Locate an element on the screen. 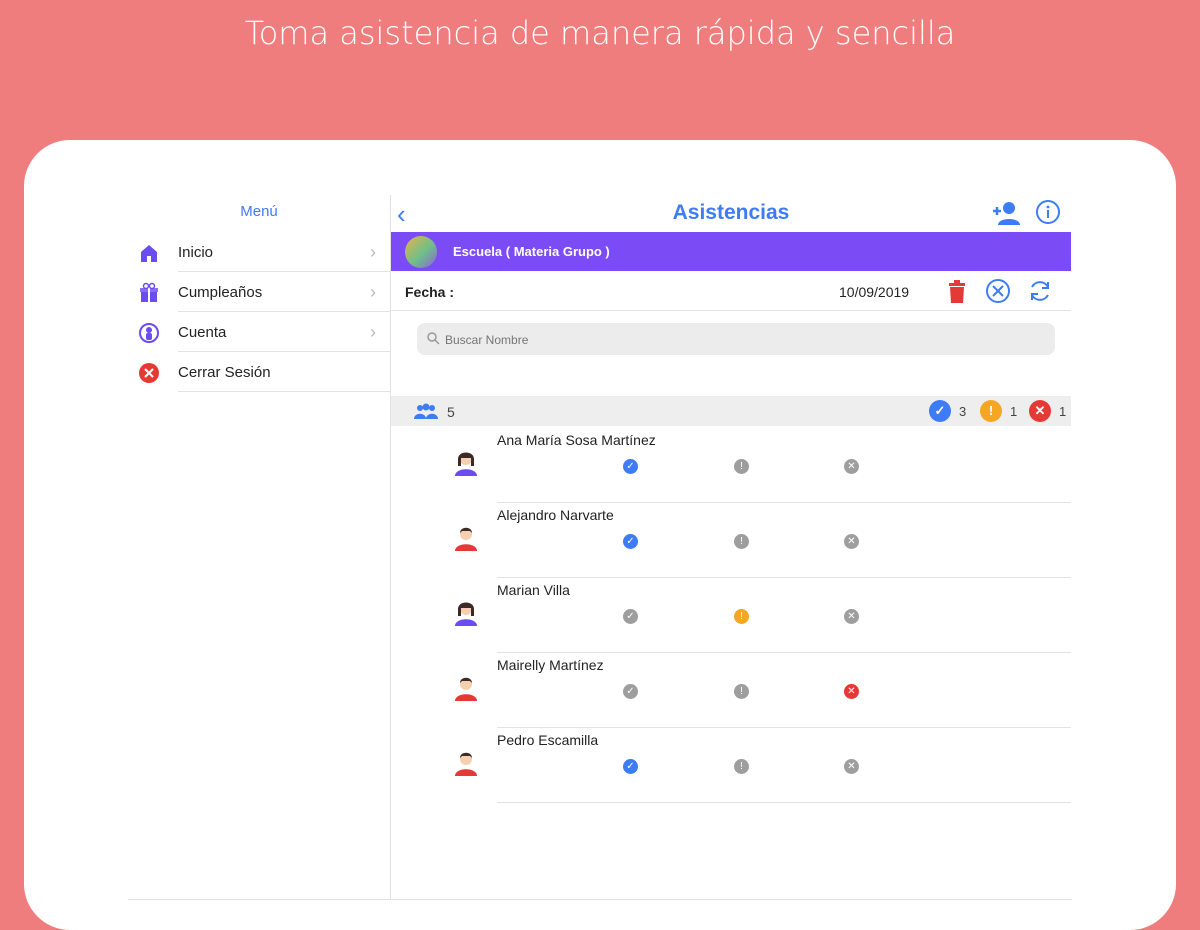 This screenshot has height=930, width=1200. search-icon is located at coordinates (433, 338).